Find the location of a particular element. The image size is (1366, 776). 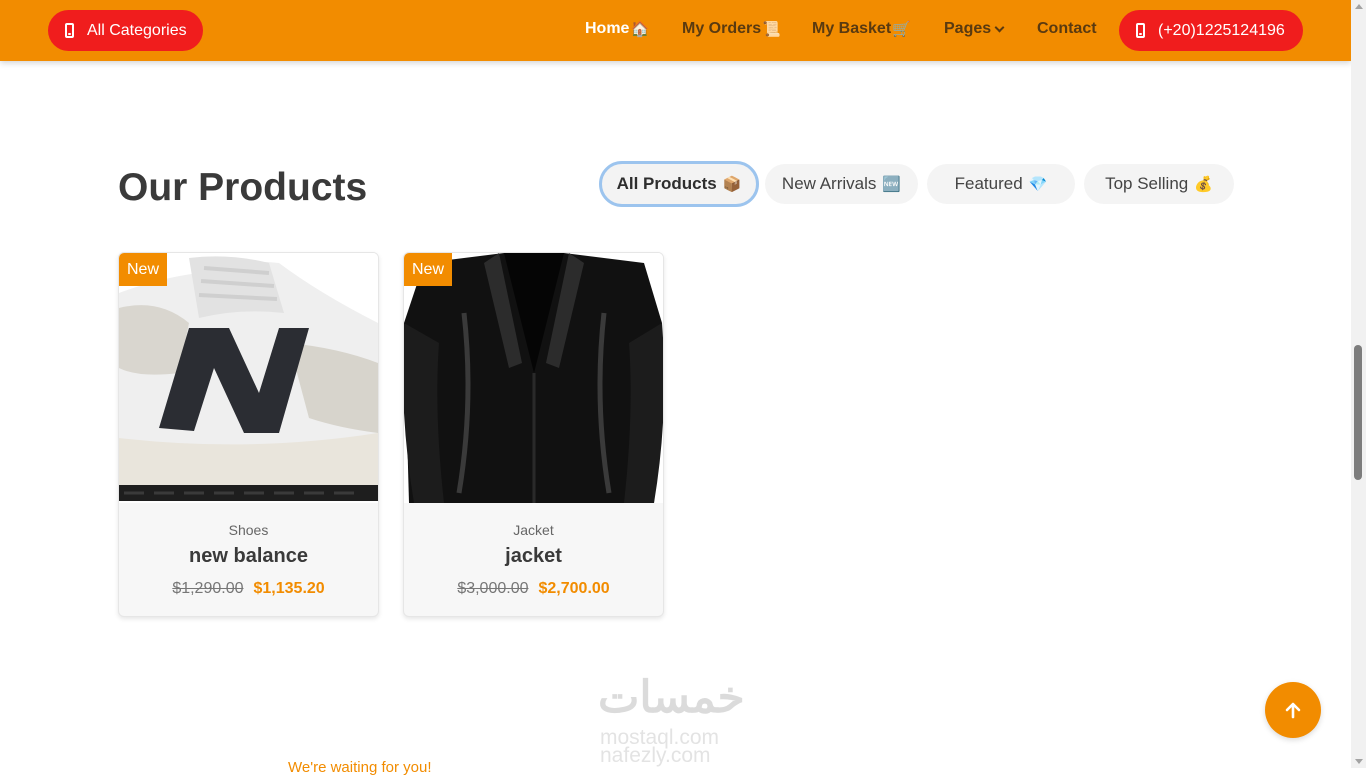

leather-jacket-image is located at coordinates (533, 378).